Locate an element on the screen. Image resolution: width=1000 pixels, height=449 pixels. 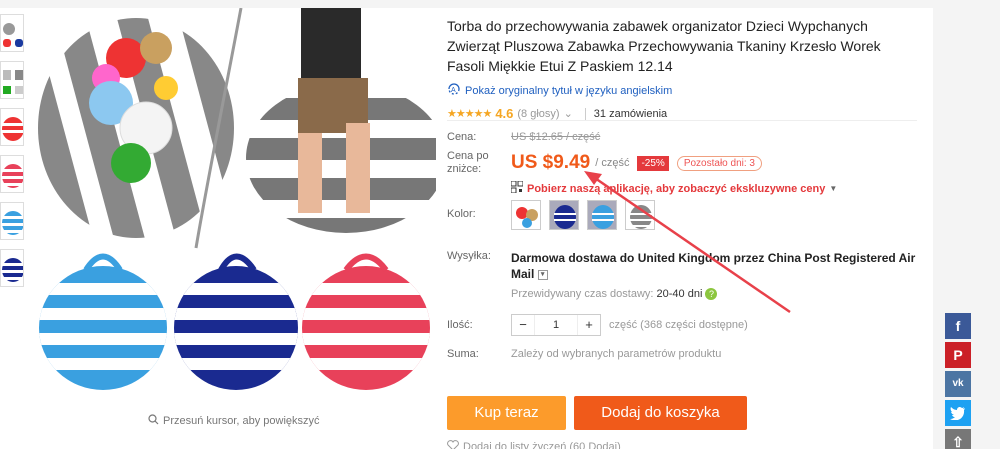
increment-button: + is located at coordinates (589, 325).